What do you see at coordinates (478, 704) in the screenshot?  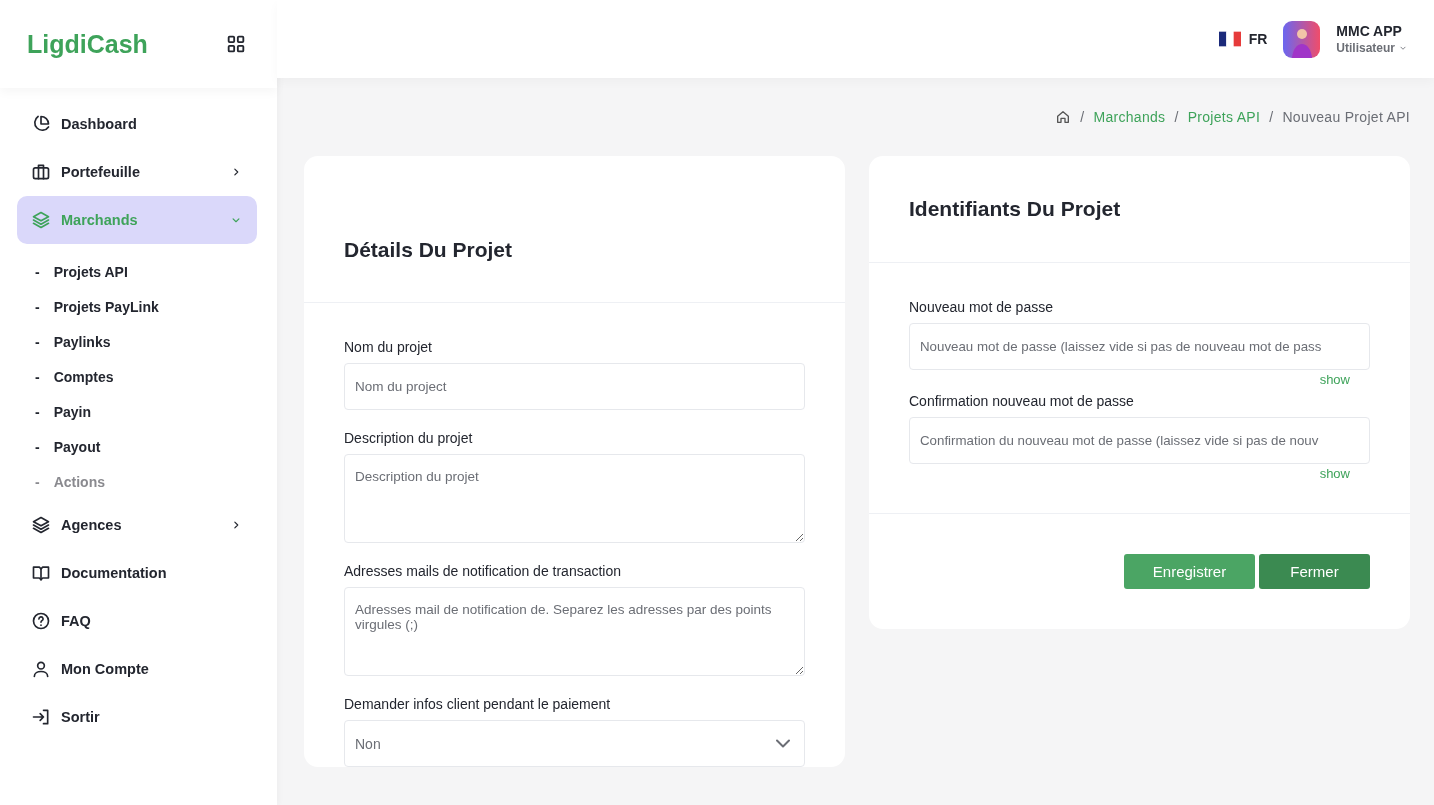 I see `field-label: Demander infos client pendant le paiement` at bounding box center [478, 704].